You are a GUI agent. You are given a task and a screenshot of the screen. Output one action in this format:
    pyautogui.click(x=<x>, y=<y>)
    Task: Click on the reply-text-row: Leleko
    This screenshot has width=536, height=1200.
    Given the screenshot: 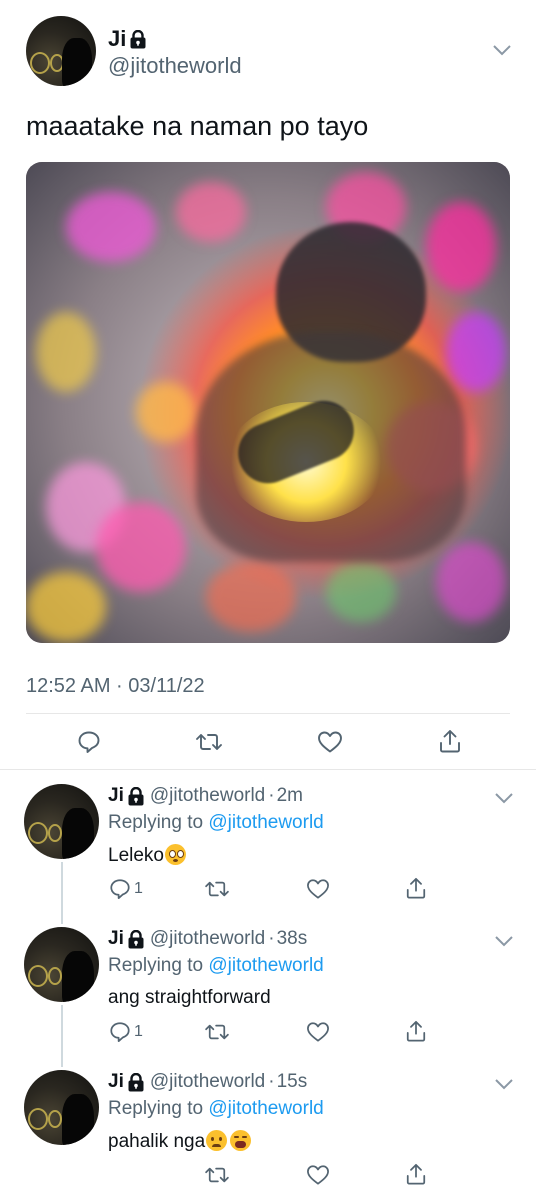 What is the action you would take?
    pyautogui.click(x=147, y=855)
    